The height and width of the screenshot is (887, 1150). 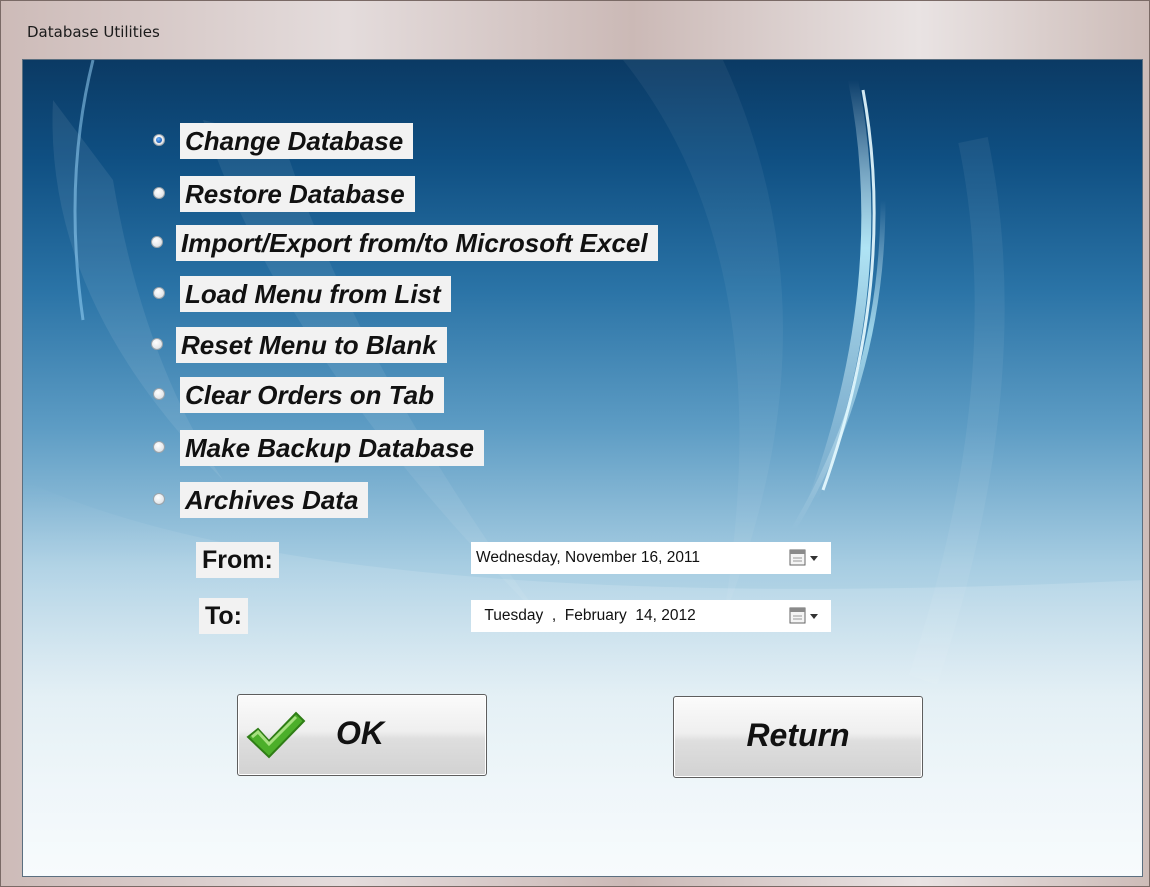 What do you see at coordinates (311, 345) in the screenshot?
I see `option-label: Reset Menu to Blank` at bounding box center [311, 345].